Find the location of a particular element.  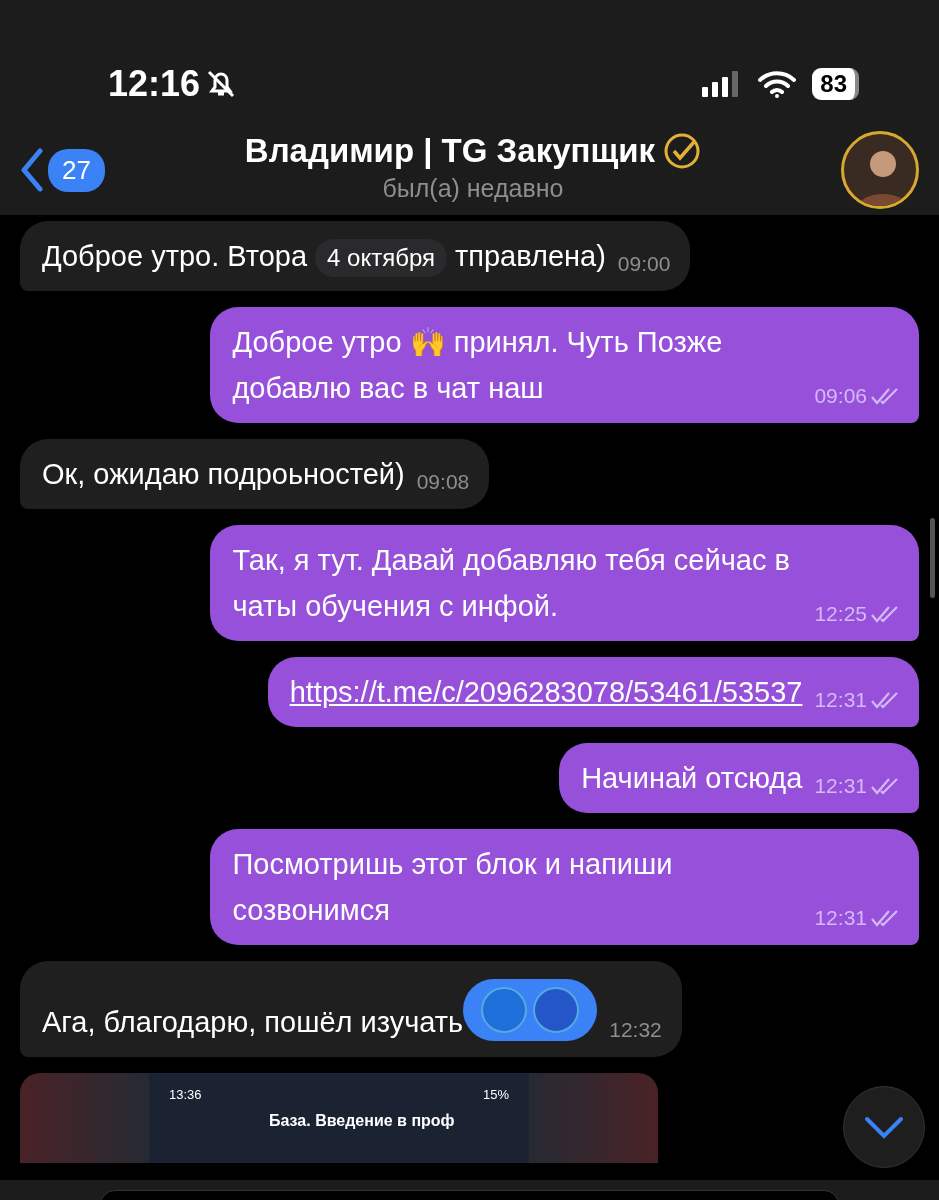

message-time: 09:00 is located at coordinates (644, 264).